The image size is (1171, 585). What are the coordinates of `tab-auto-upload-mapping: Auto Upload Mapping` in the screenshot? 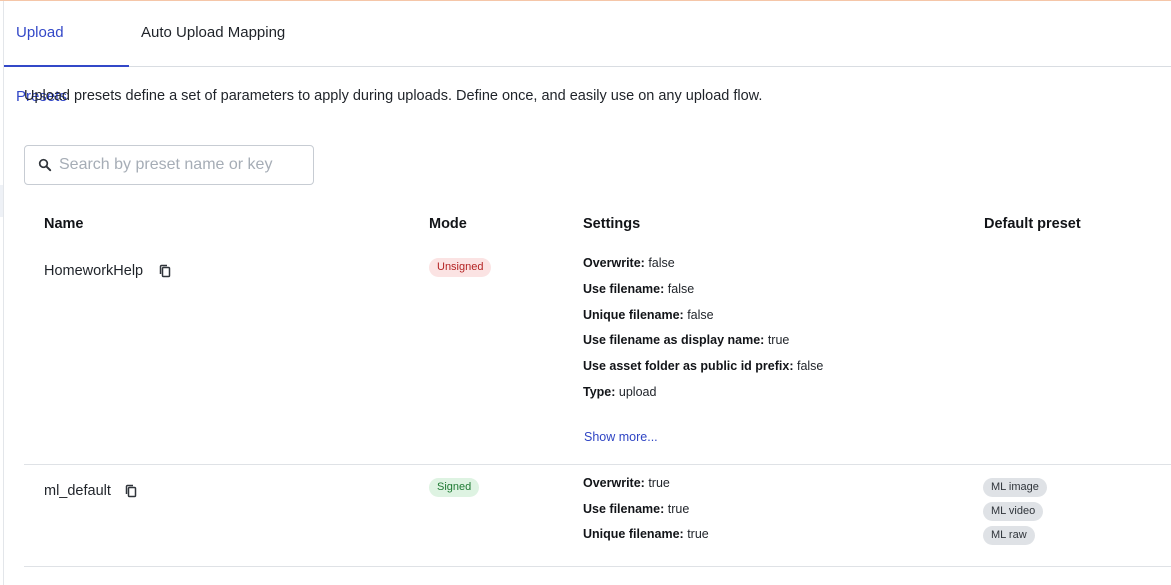 It's located at (213, 33).